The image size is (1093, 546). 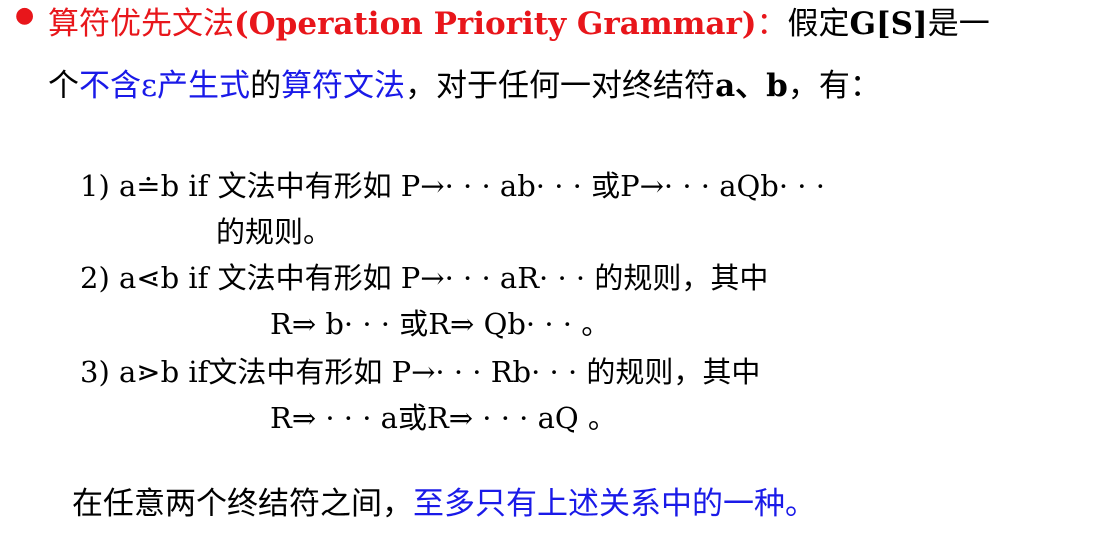 What do you see at coordinates (888, 24) in the screenshot?
I see `grammar-symbol: G[S]` at bounding box center [888, 24].